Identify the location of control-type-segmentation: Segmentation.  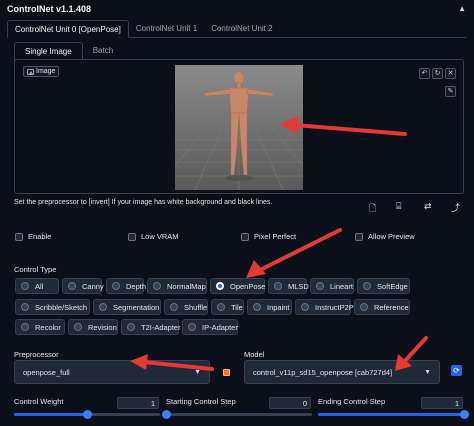
(127, 307).